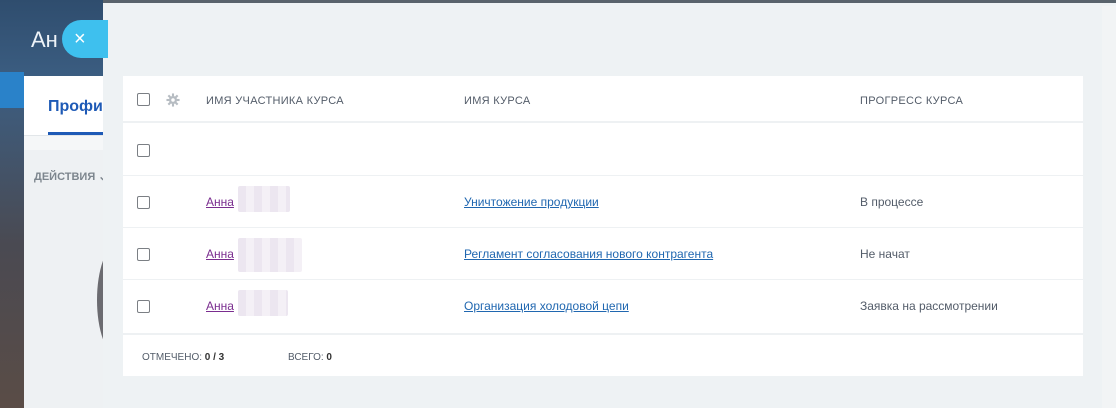  What do you see at coordinates (143, 99) in the screenshot?
I see `select-all-checkbox` at bounding box center [143, 99].